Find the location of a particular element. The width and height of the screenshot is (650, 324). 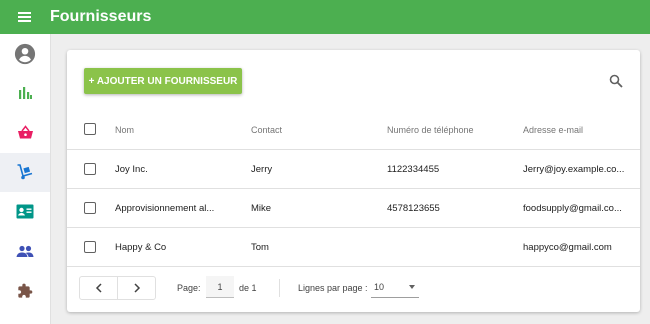

page-nav-buttons is located at coordinates (117, 288).